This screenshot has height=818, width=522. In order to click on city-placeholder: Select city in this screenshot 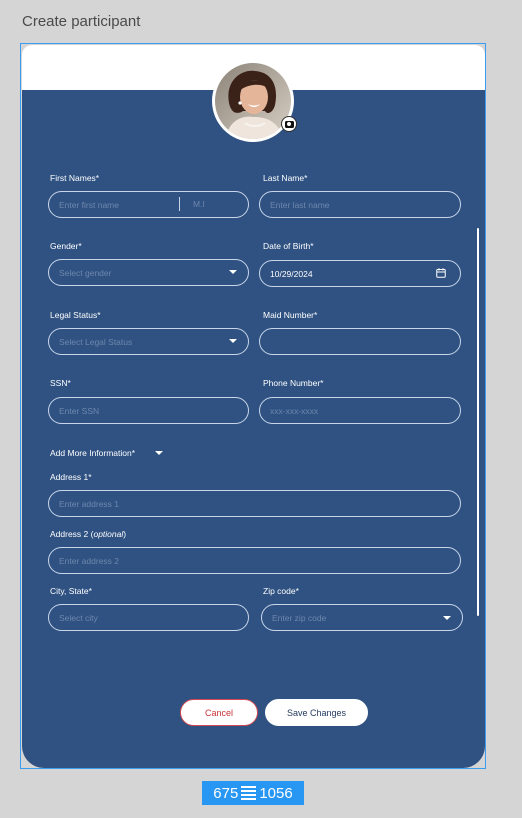, I will do `click(78, 617)`.